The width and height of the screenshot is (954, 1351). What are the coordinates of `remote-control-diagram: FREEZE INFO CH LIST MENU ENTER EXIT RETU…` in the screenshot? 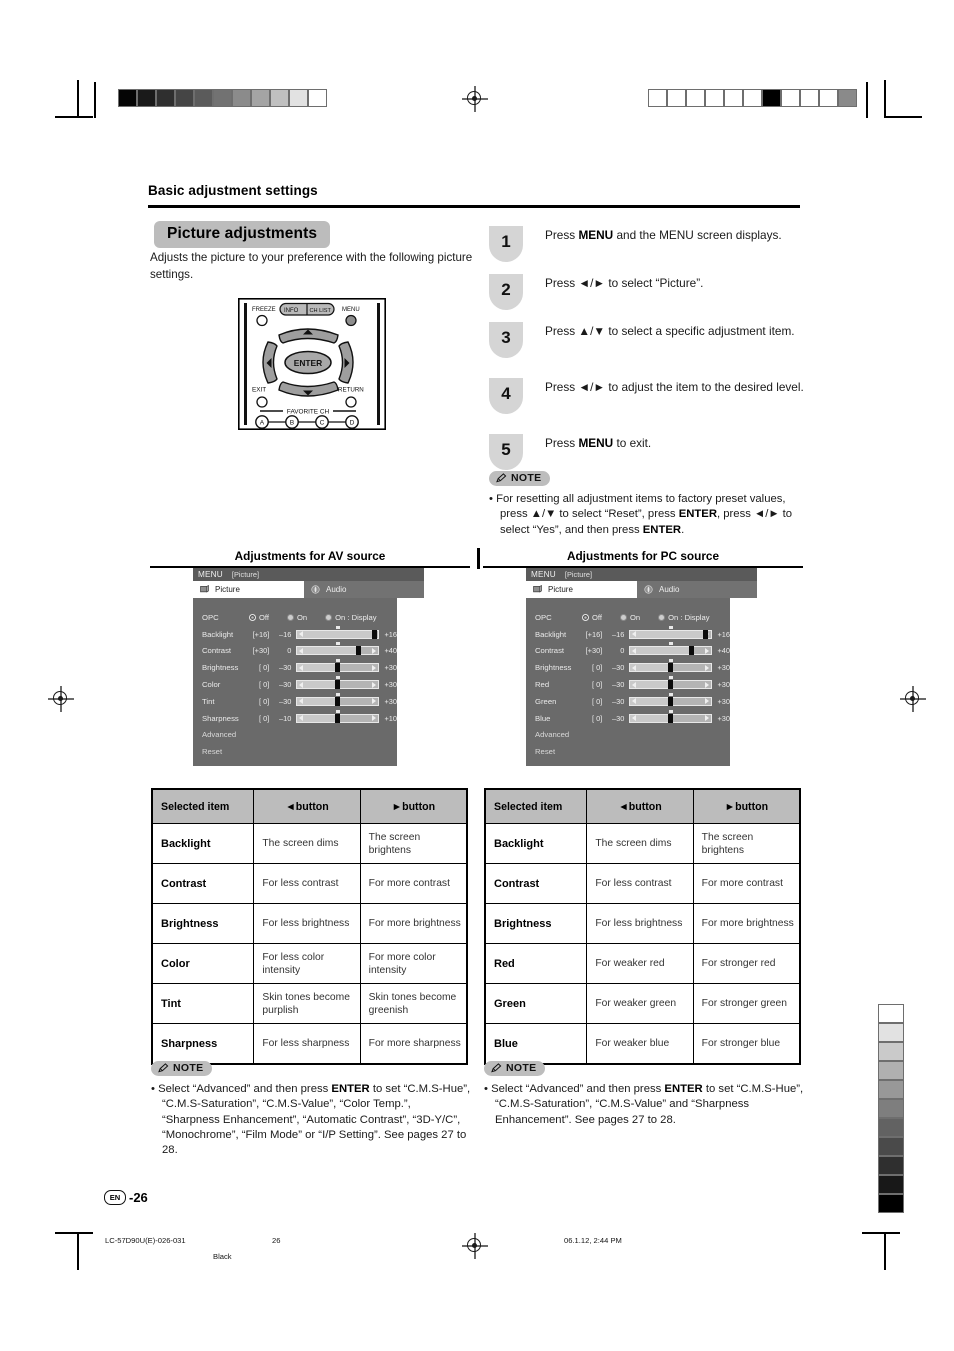 It's located at (312, 364).